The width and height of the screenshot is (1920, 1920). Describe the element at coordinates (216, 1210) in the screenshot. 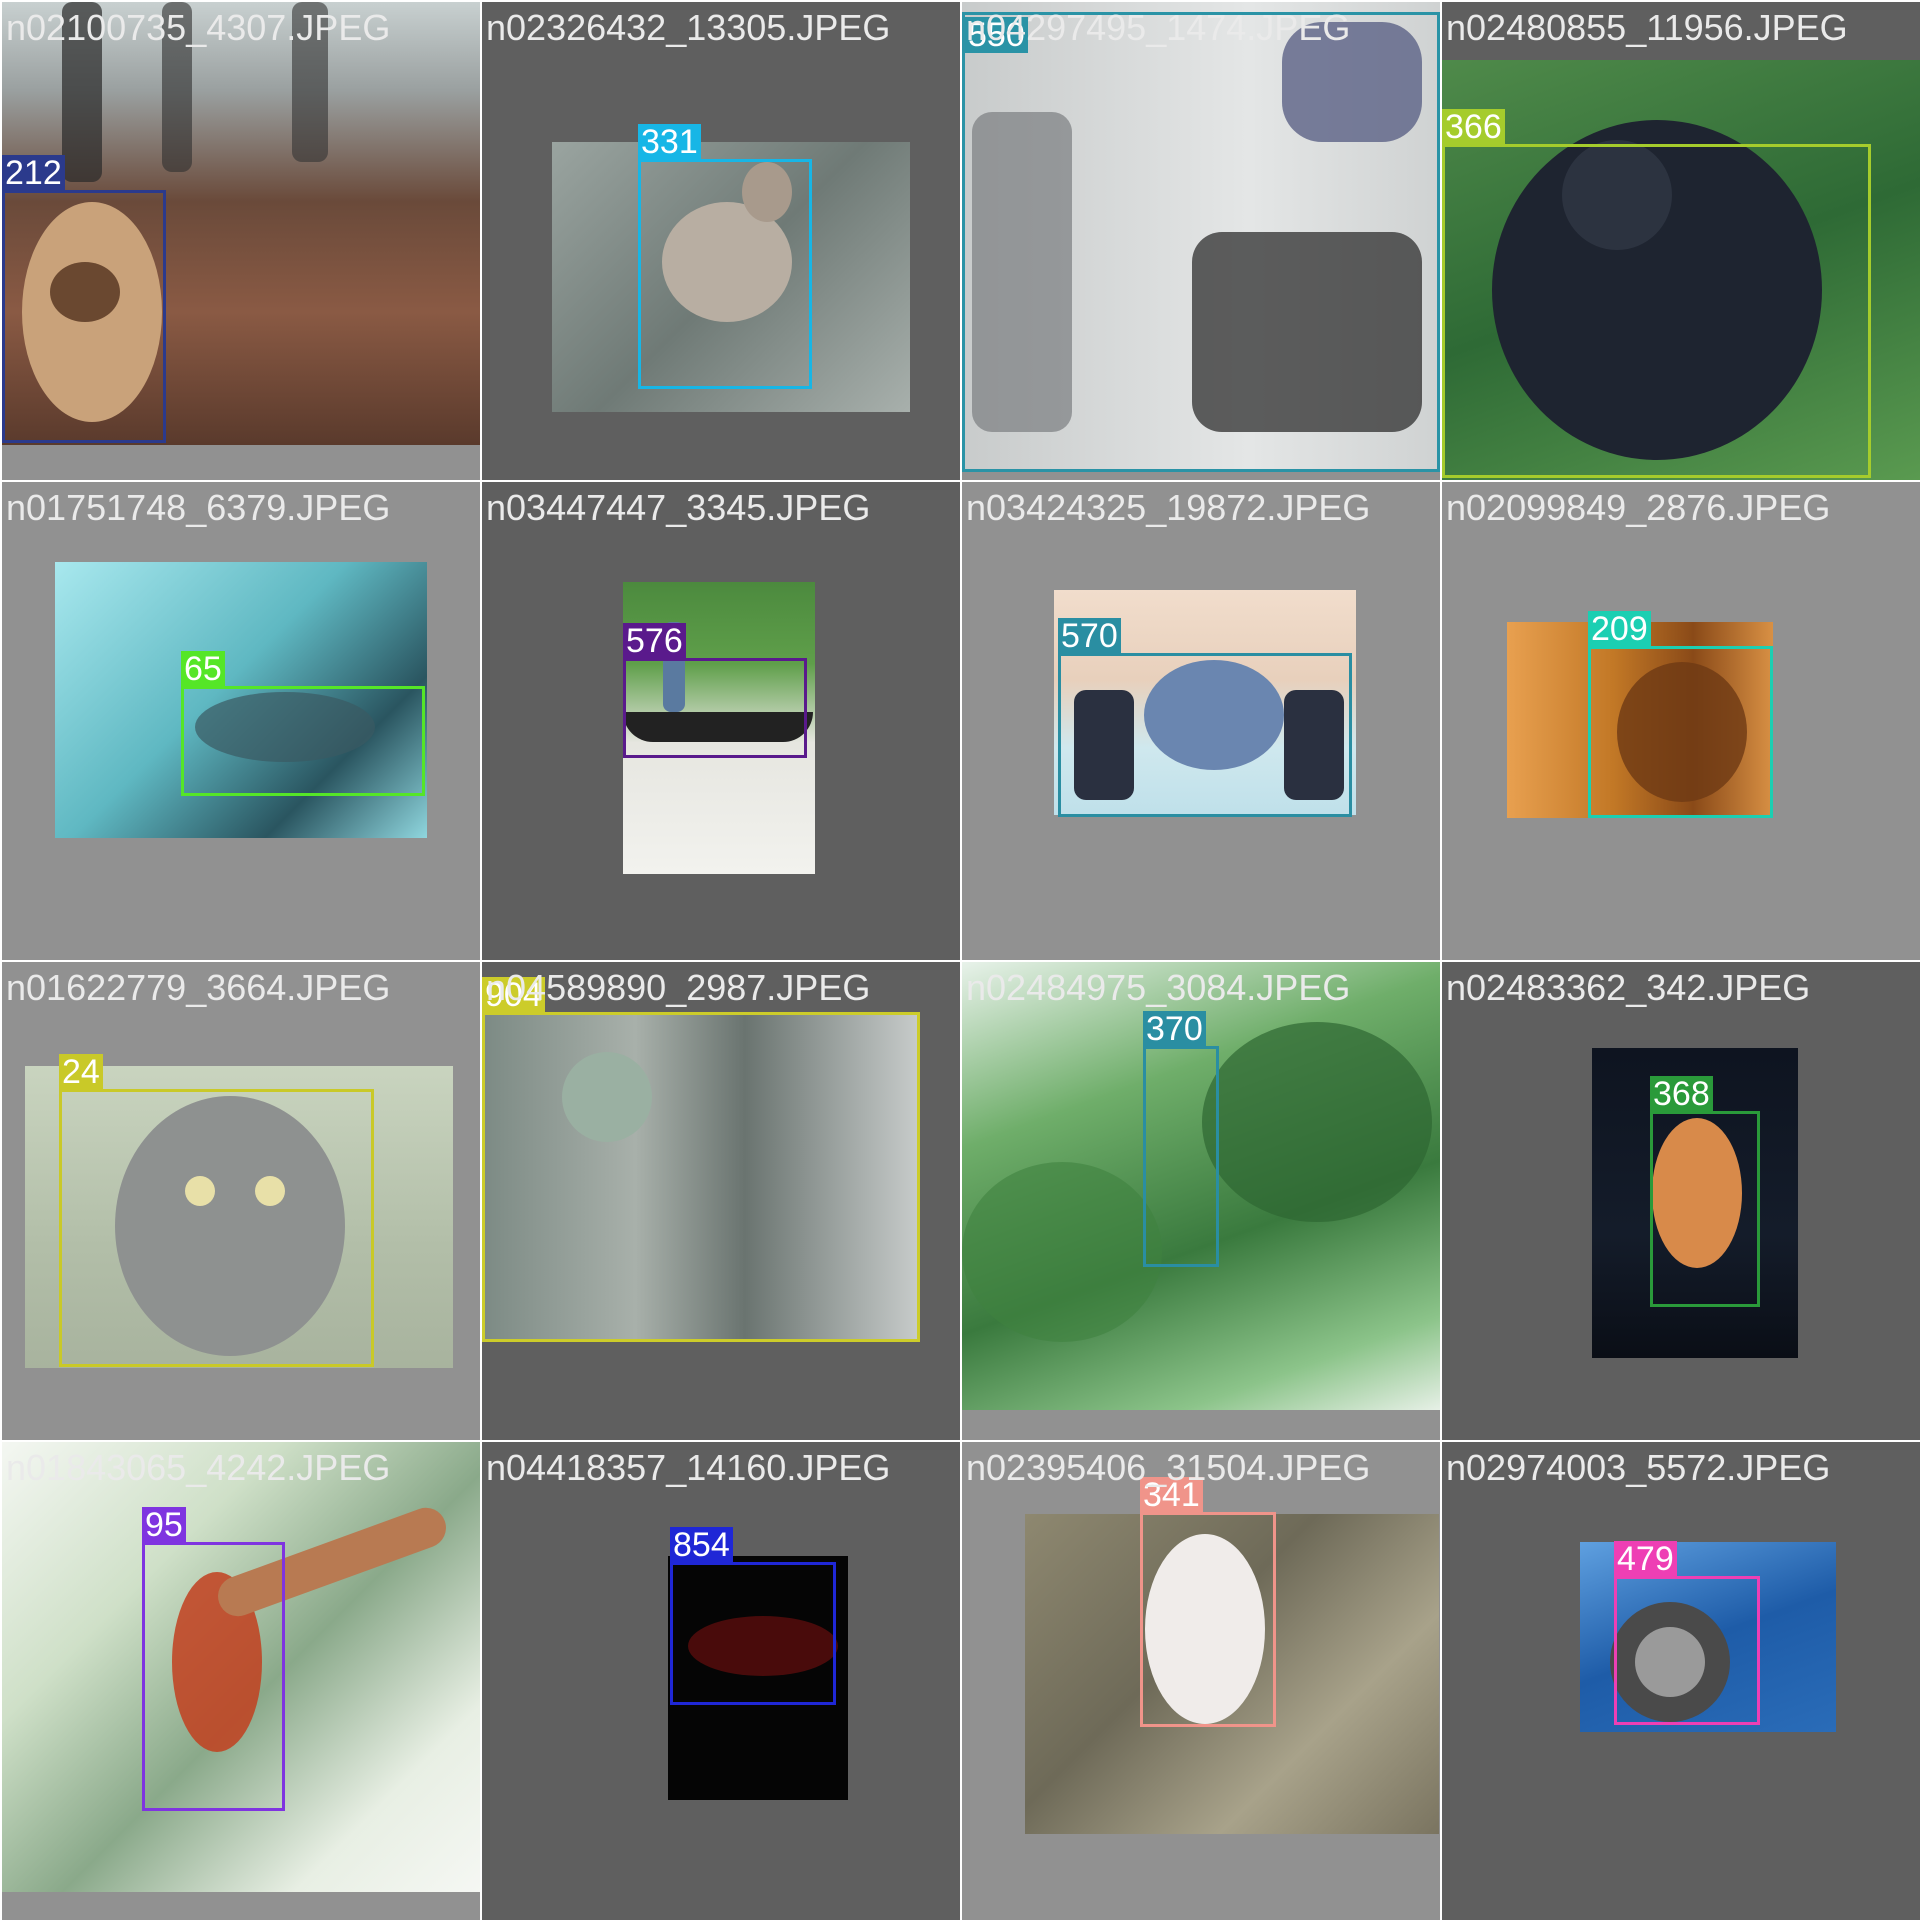

I see `bounding-box: 24` at that location.